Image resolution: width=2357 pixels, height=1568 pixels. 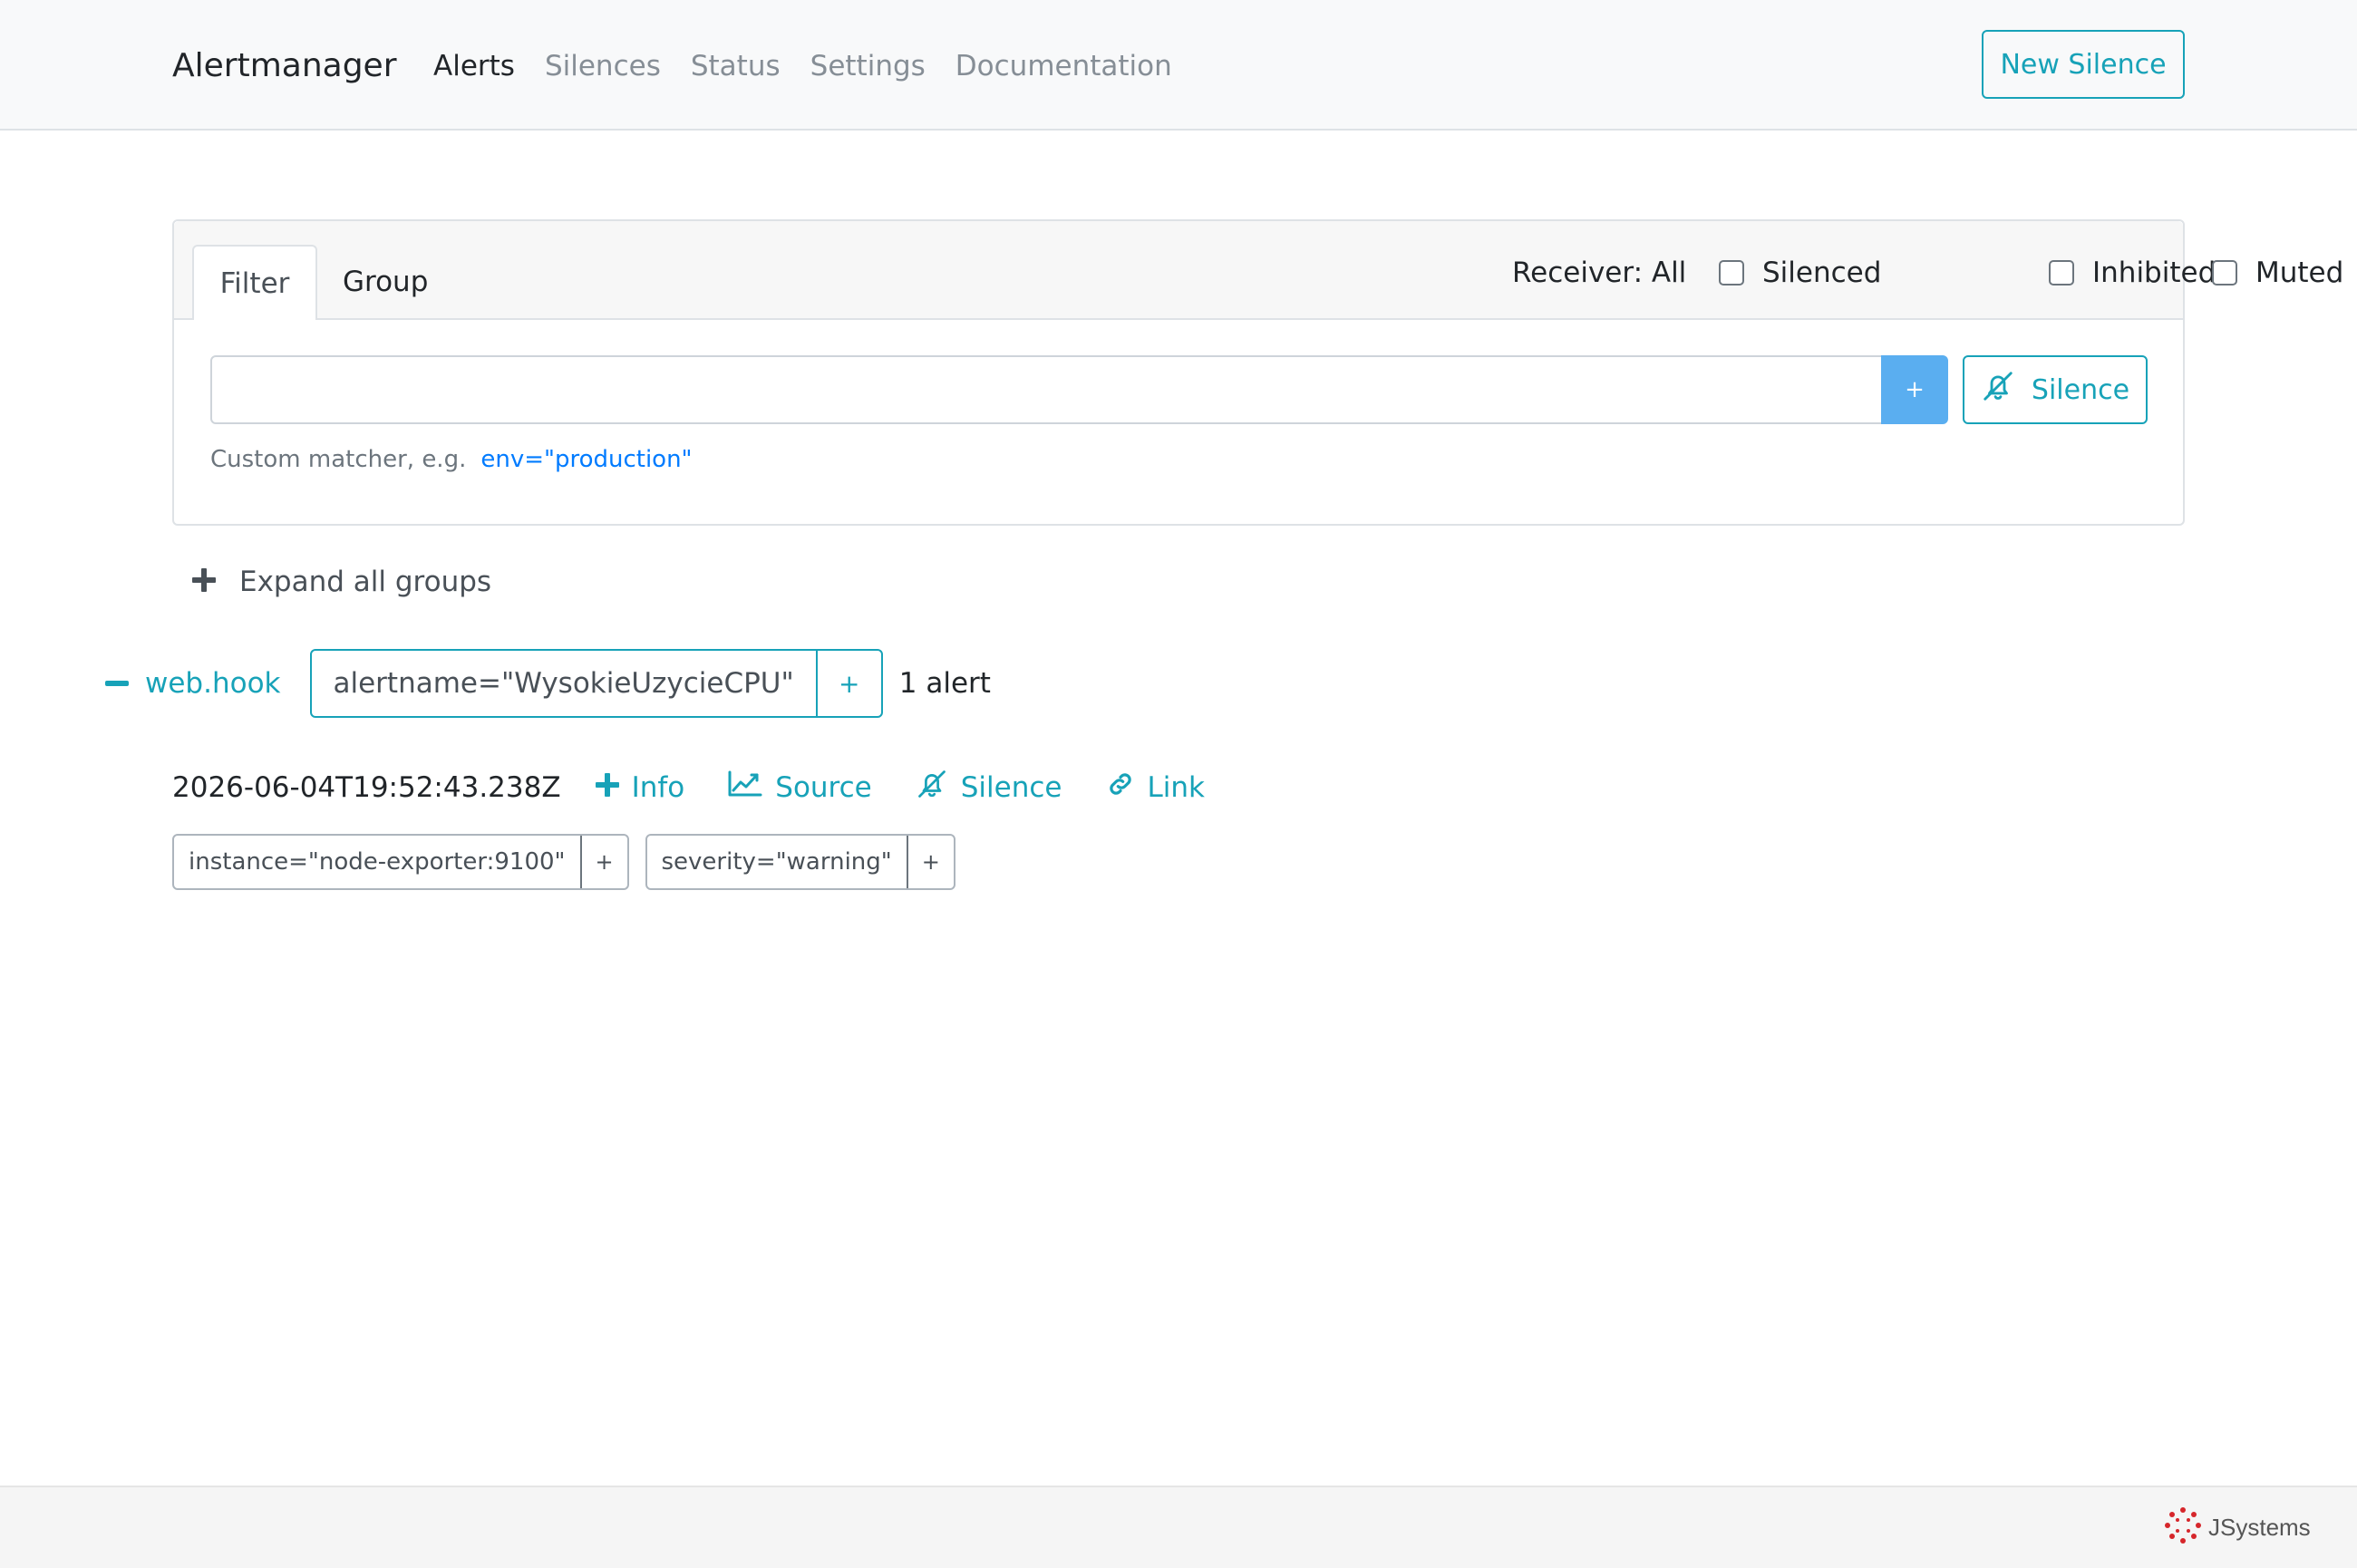 I want to click on receiver-selector: Receiver: All, so click(x=1599, y=273).